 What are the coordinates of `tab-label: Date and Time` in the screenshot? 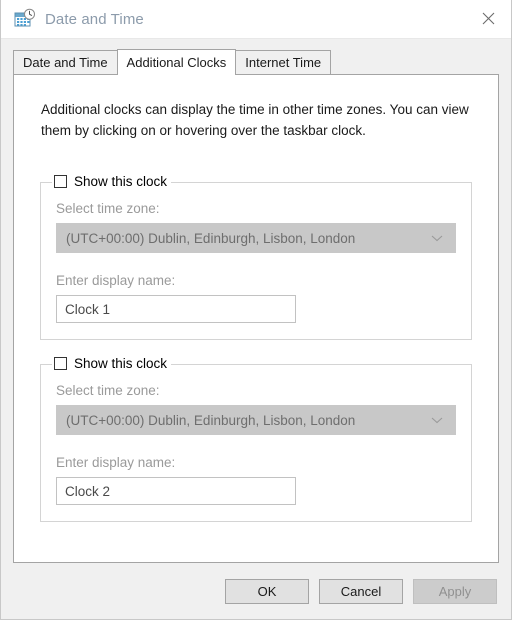 It's located at (65, 62).